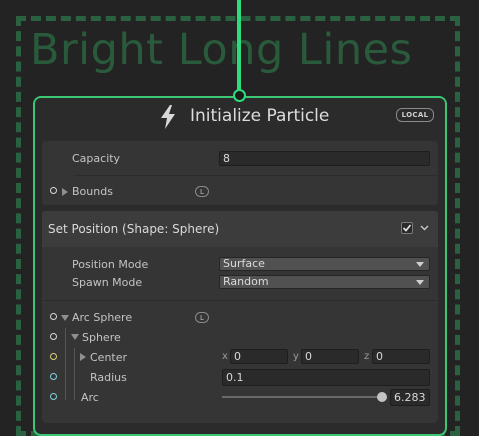 Image resolution: width=479 pixels, height=436 pixels. What do you see at coordinates (96, 158) in the screenshot?
I see `capacity-label: Capacity` at bounding box center [96, 158].